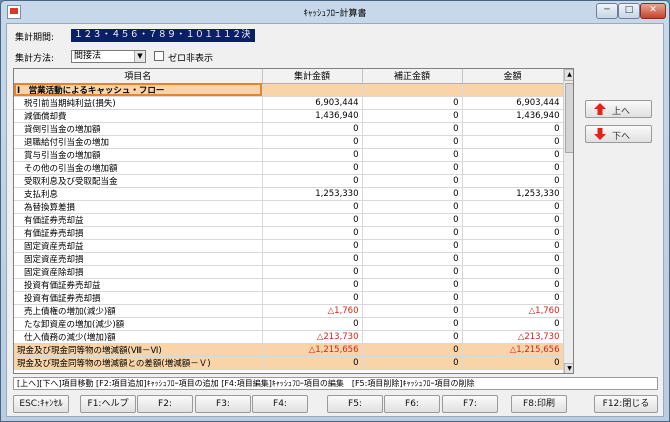  Describe the element at coordinates (289, 207) in the screenshot. I see `table-row: 為替換算差損 0 0 0` at that location.